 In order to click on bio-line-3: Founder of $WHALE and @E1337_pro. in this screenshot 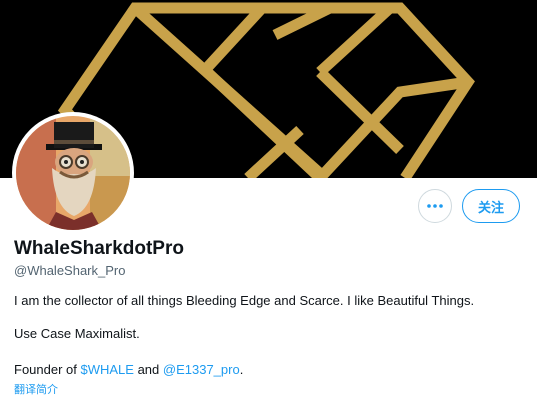, I will do `click(128, 369)`.